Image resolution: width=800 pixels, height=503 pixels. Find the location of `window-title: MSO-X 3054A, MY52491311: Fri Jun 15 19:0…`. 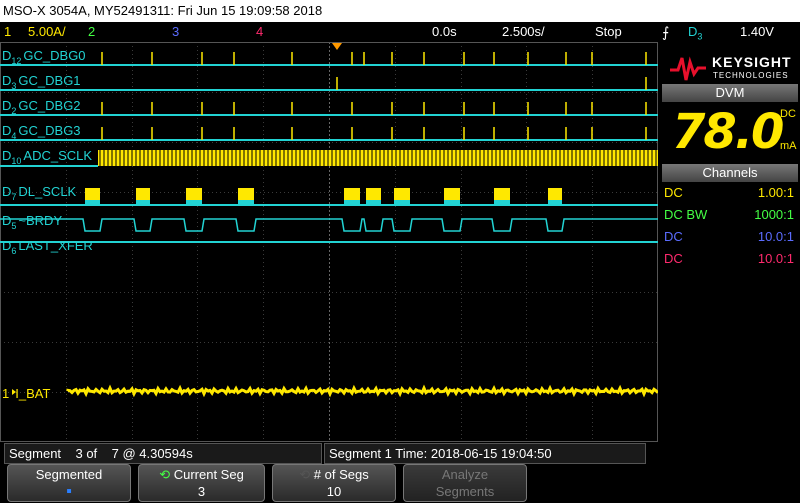

window-title: MSO-X 3054A, MY52491311: Fri Jun 15 19:0… is located at coordinates (163, 10).